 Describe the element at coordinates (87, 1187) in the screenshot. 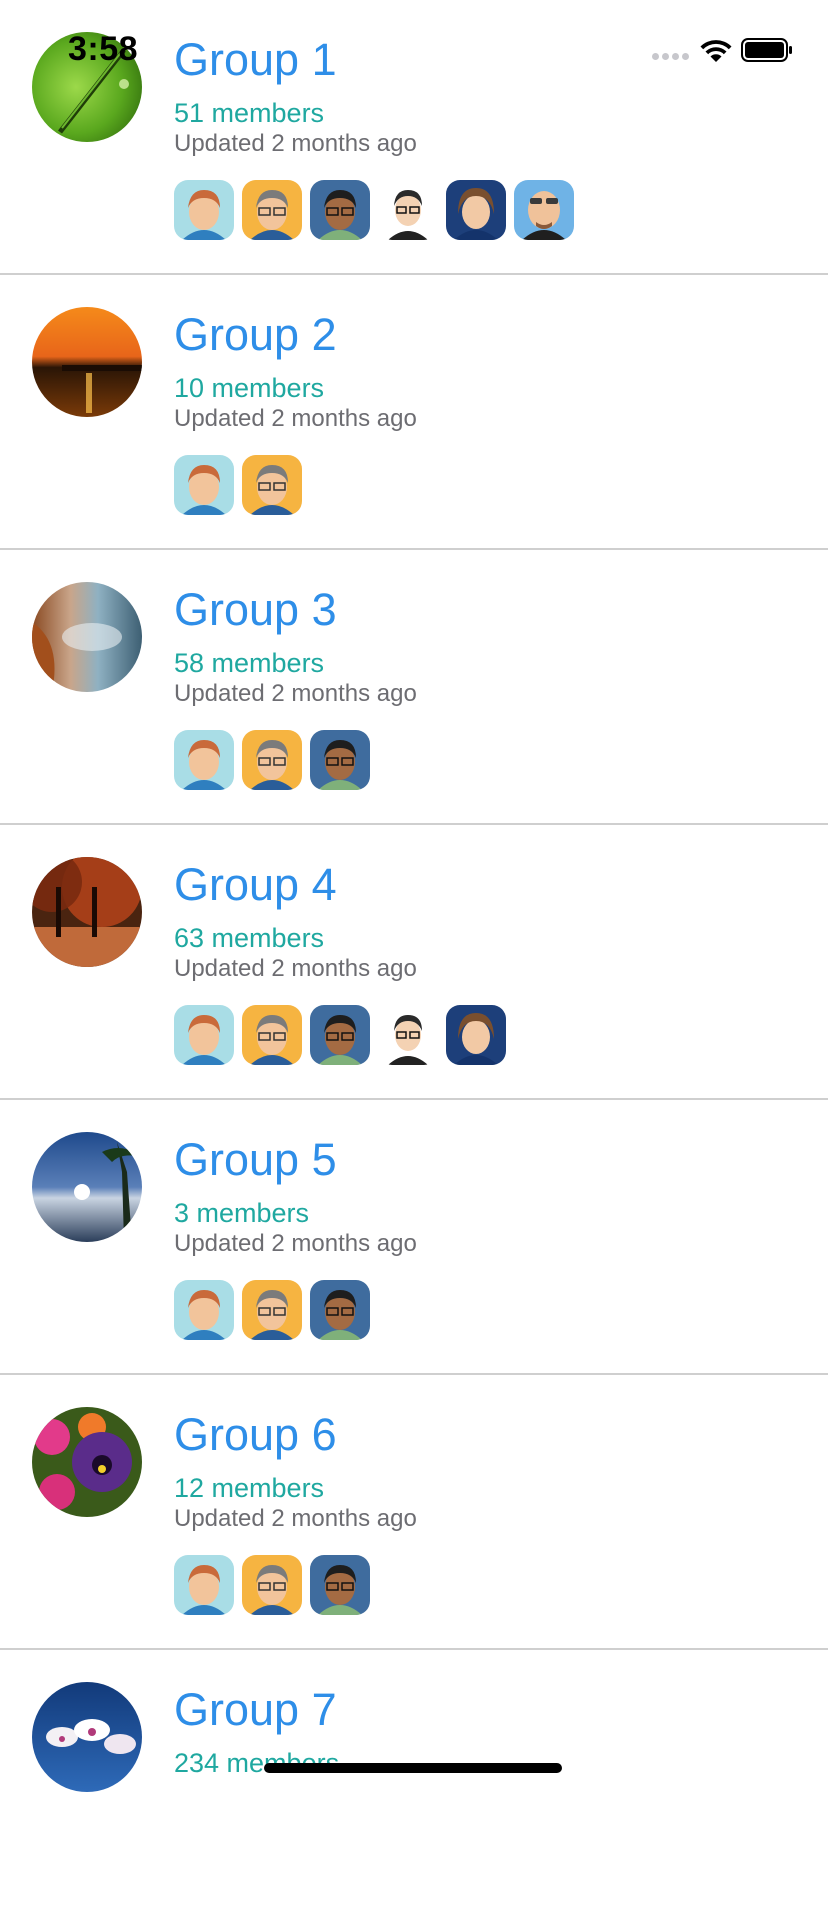

I see `tropical-sunset-photo` at that location.